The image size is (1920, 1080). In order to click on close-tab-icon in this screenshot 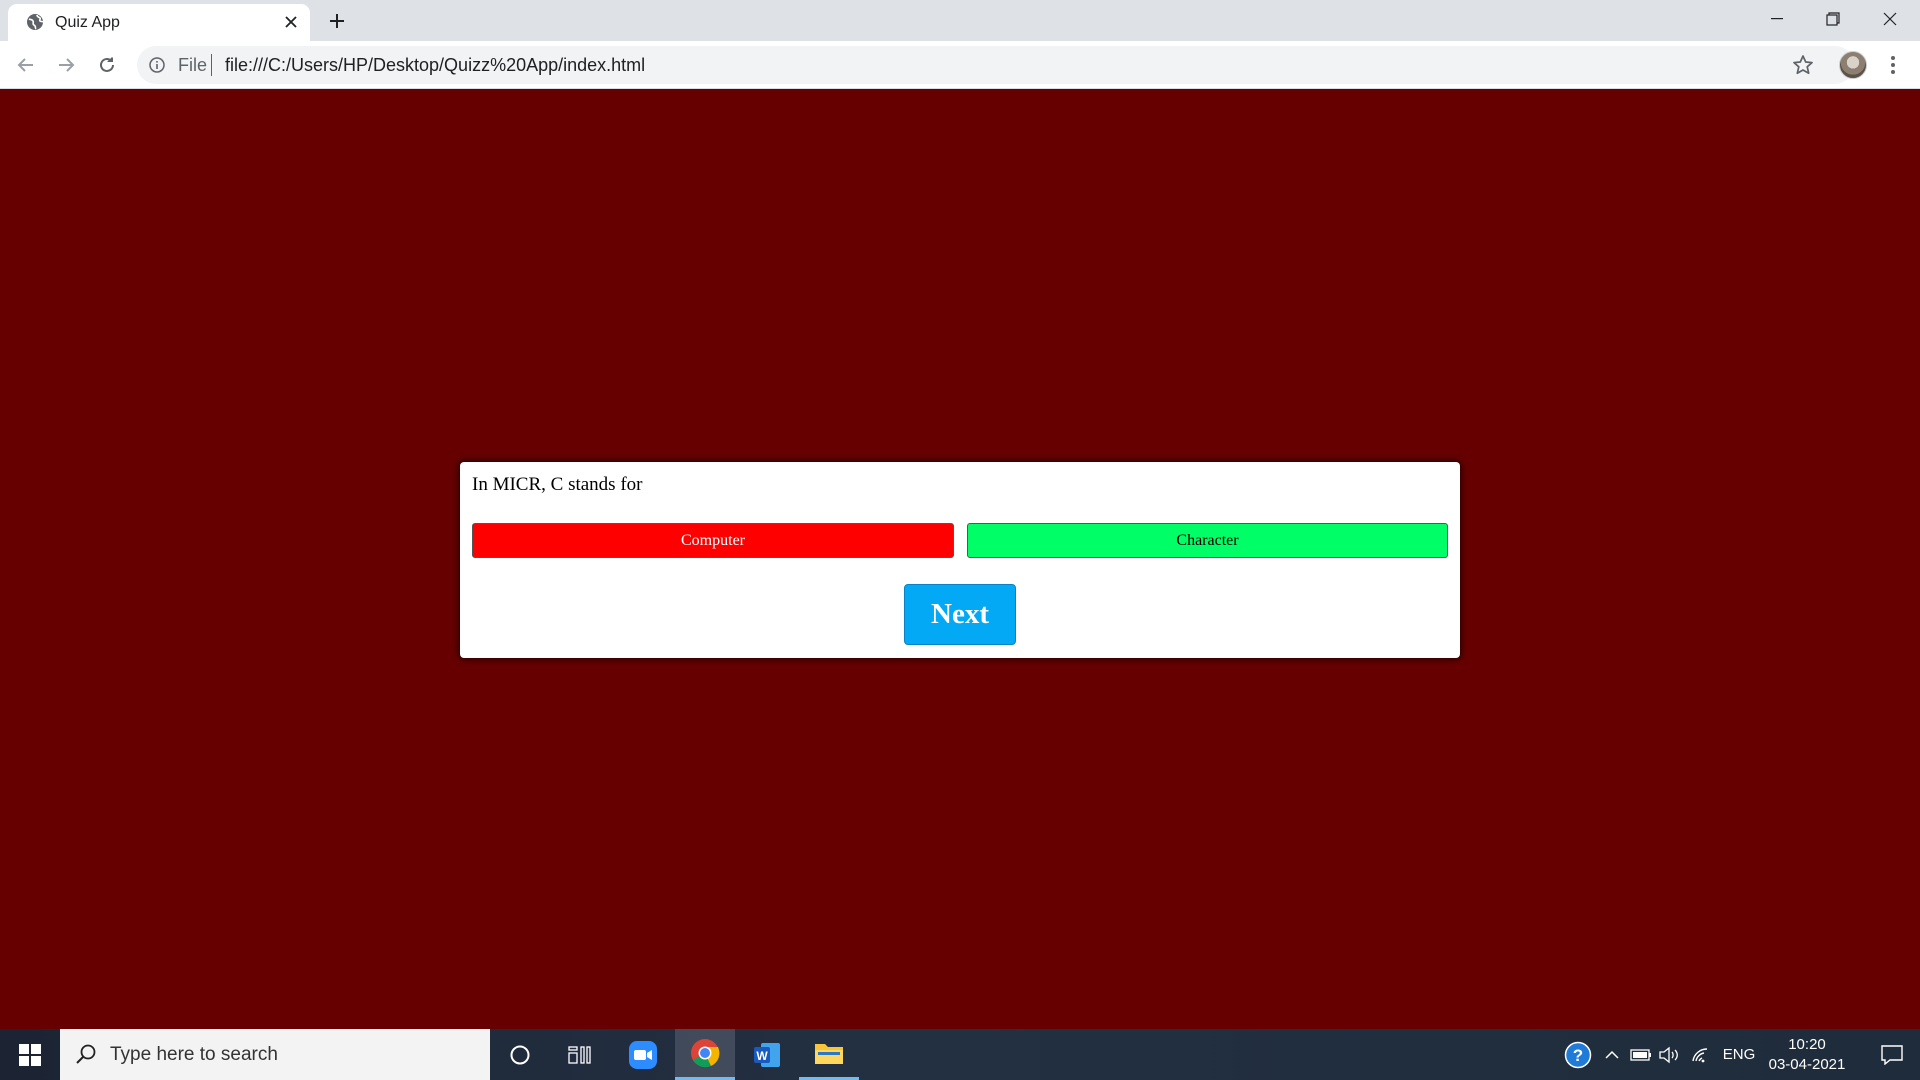, I will do `click(291, 22)`.